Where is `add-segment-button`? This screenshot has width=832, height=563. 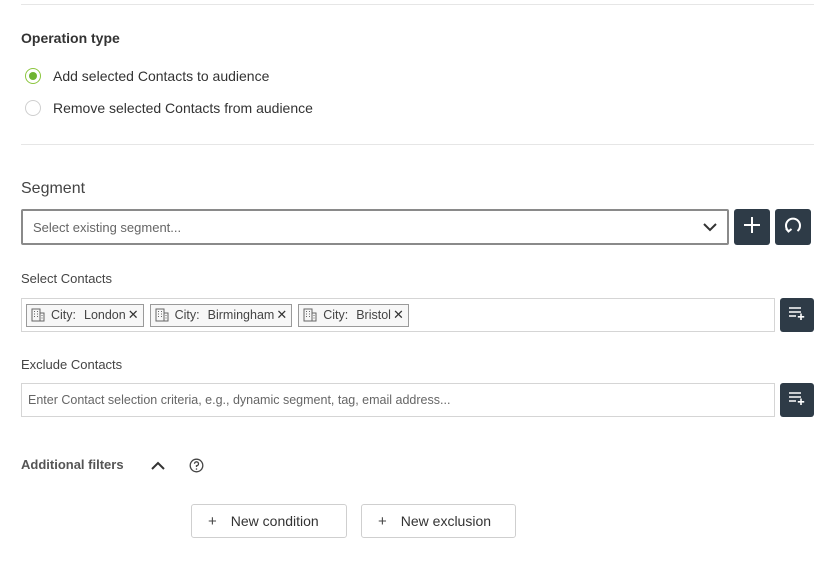
add-segment-button is located at coordinates (752, 227).